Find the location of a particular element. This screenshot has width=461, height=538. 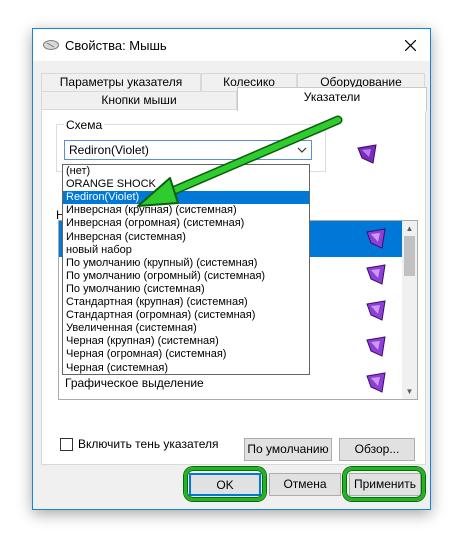

window-title: Свойства: Мышь is located at coordinates (116, 45).